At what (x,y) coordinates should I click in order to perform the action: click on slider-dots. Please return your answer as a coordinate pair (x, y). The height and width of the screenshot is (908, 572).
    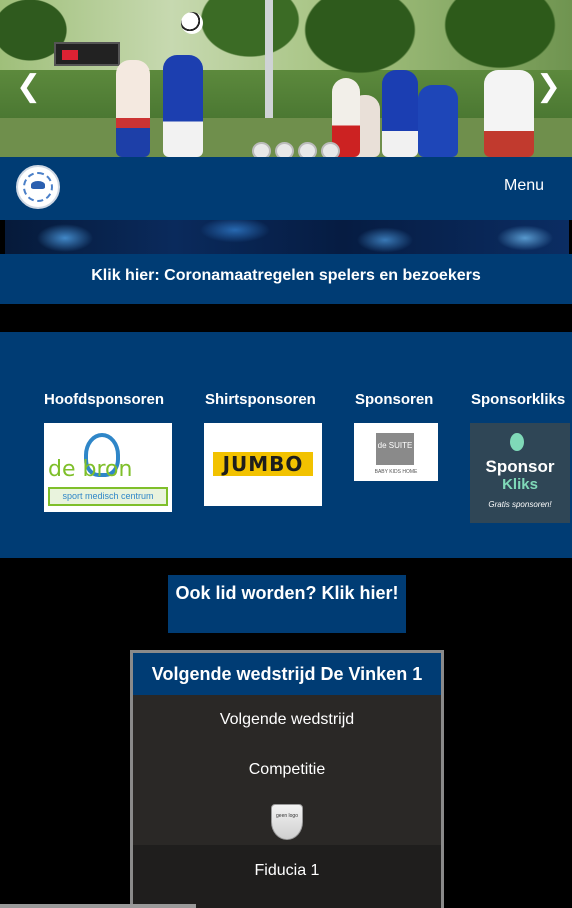
    Looking at the image, I should click on (296, 149).